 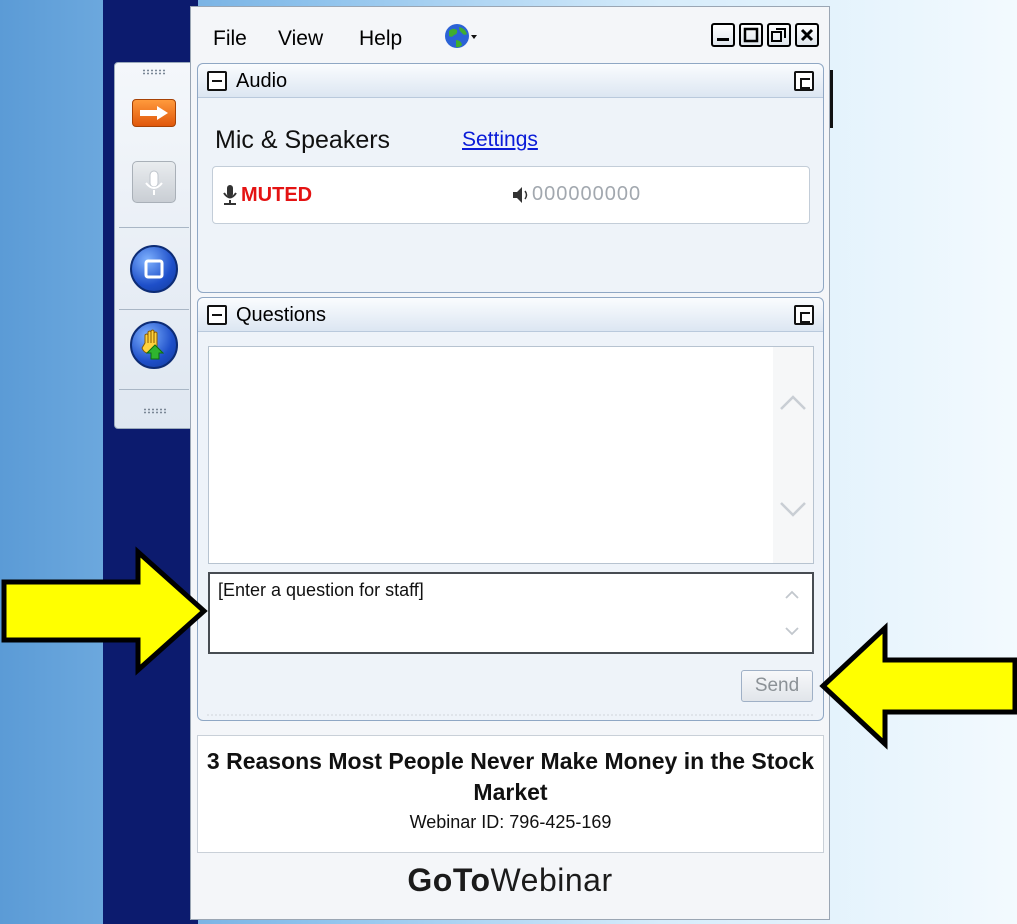 I want to click on questions-panel-header: Questions, so click(x=510, y=315).